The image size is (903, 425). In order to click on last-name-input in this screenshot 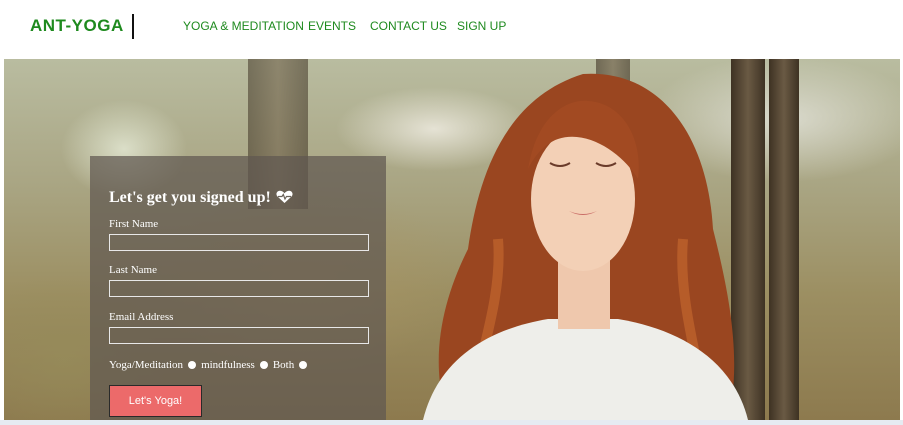, I will do `click(239, 288)`.